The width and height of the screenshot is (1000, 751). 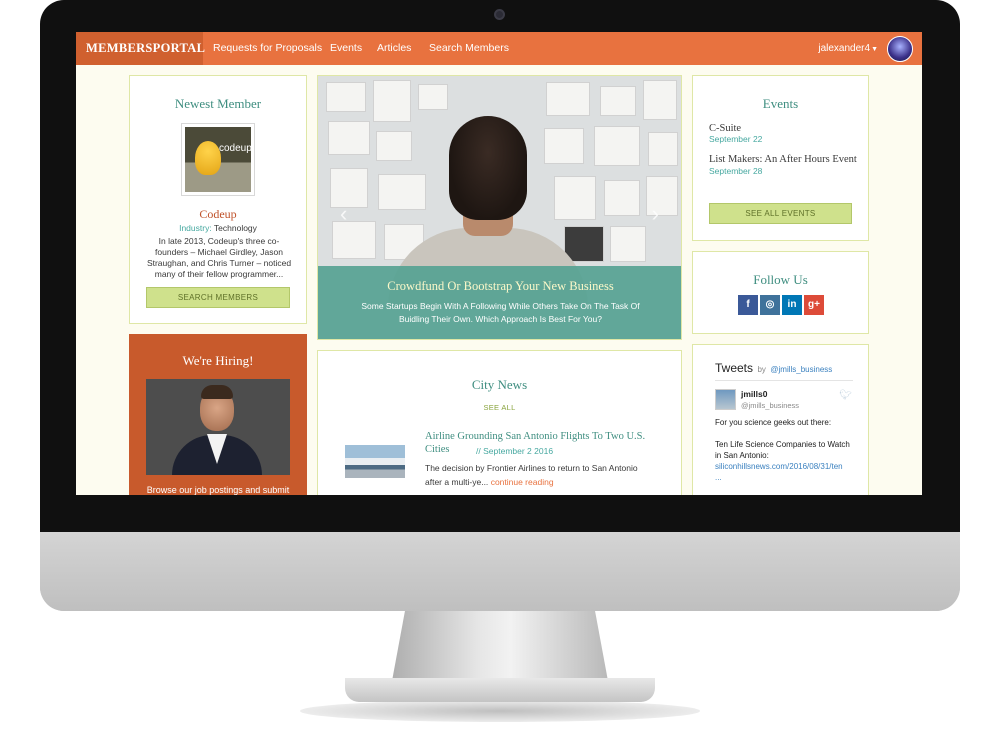 What do you see at coordinates (754, 394) in the screenshot?
I see `tweet-author: jmills0` at bounding box center [754, 394].